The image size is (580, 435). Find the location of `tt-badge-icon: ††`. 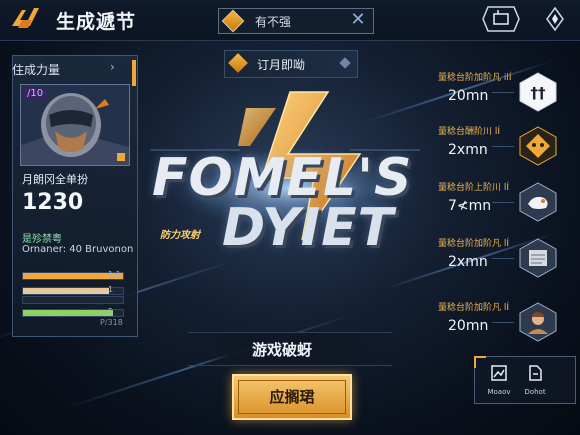

tt-badge-icon: †† is located at coordinates (538, 92).